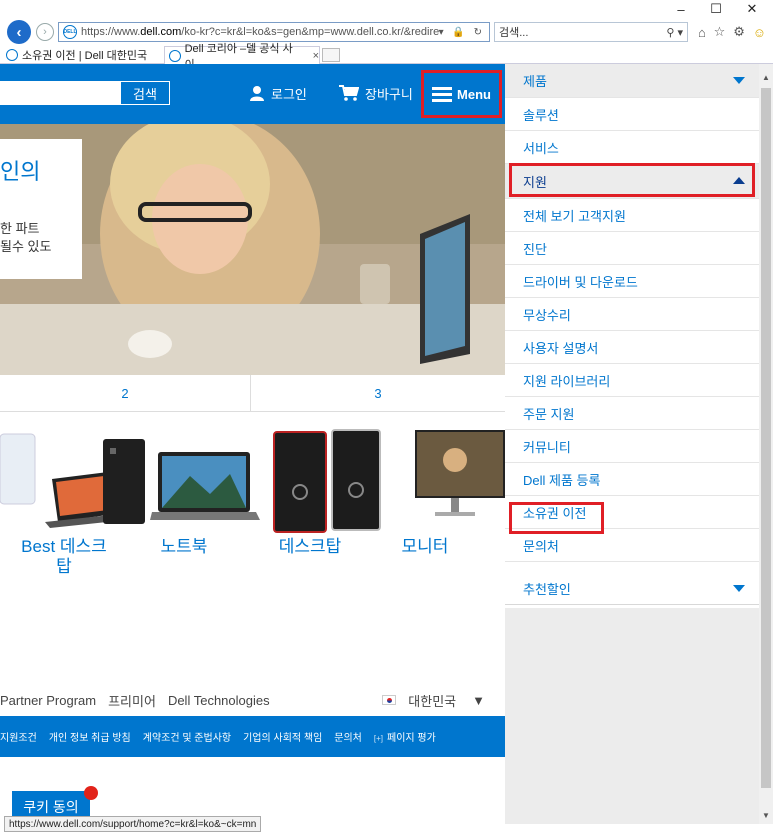 The height and width of the screenshot is (838, 773). Describe the element at coordinates (541, 546) in the screenshot. I see `menu-item-label: 문의처` at that location.